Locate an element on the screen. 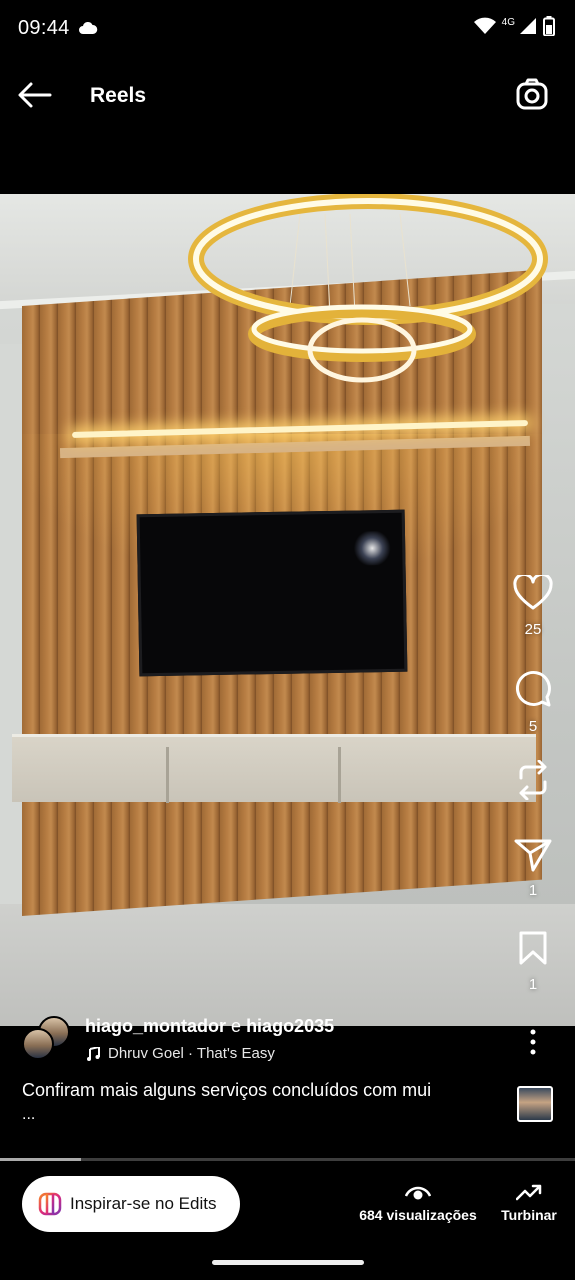 This screenshot has height=1280, width=575. like-count: 25 is located at coordinates (533, 629).